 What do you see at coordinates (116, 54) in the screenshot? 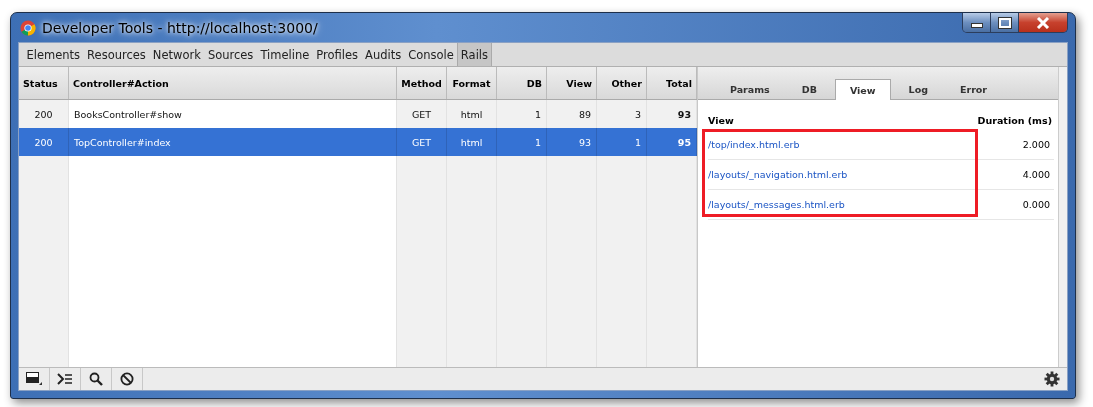
I see `panel-tab: Resources` at bounding box center [116, 54].